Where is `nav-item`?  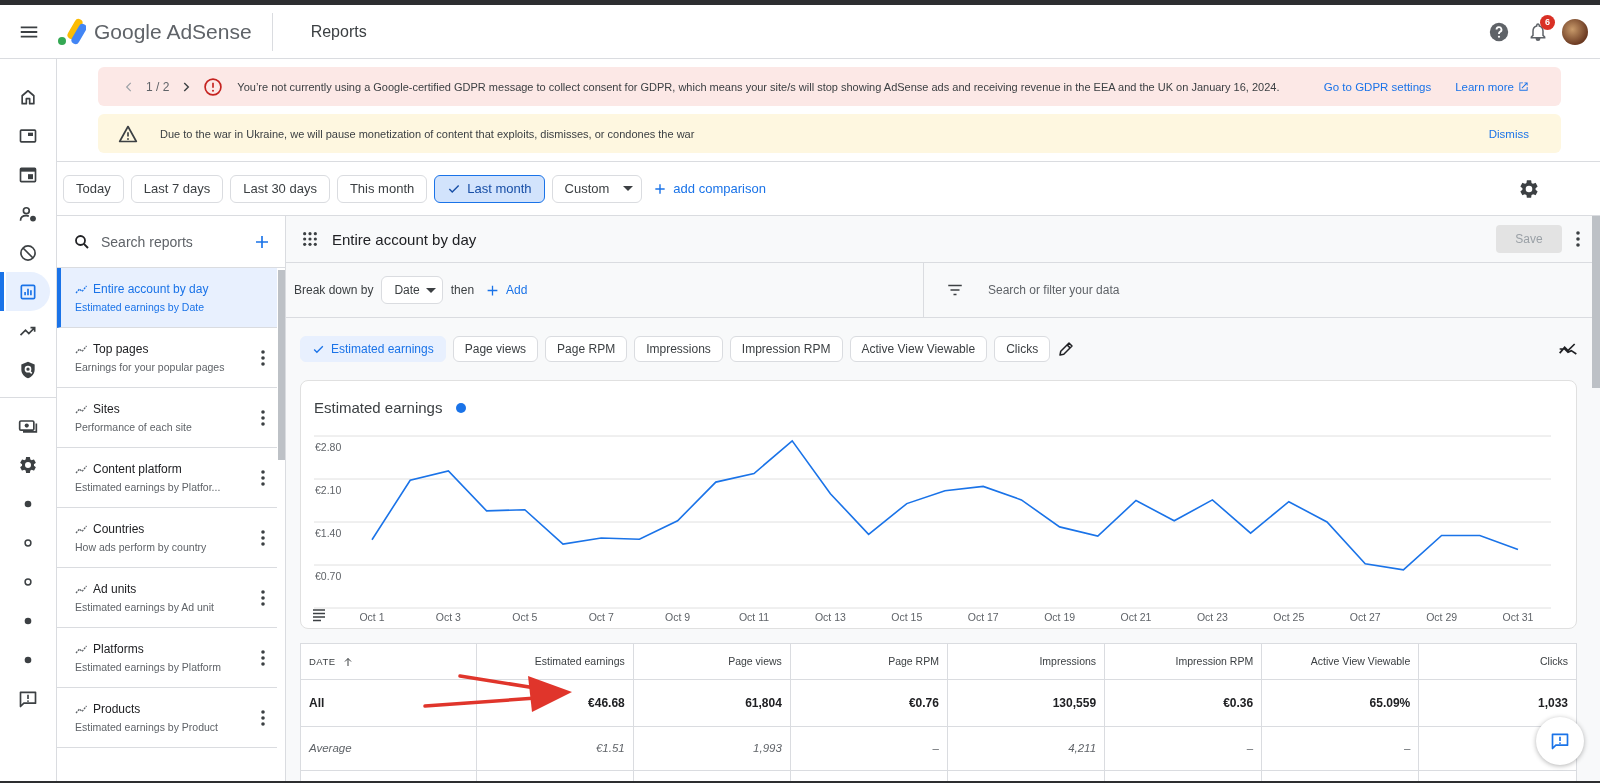 nav-item is located at coordinates (28, 291).